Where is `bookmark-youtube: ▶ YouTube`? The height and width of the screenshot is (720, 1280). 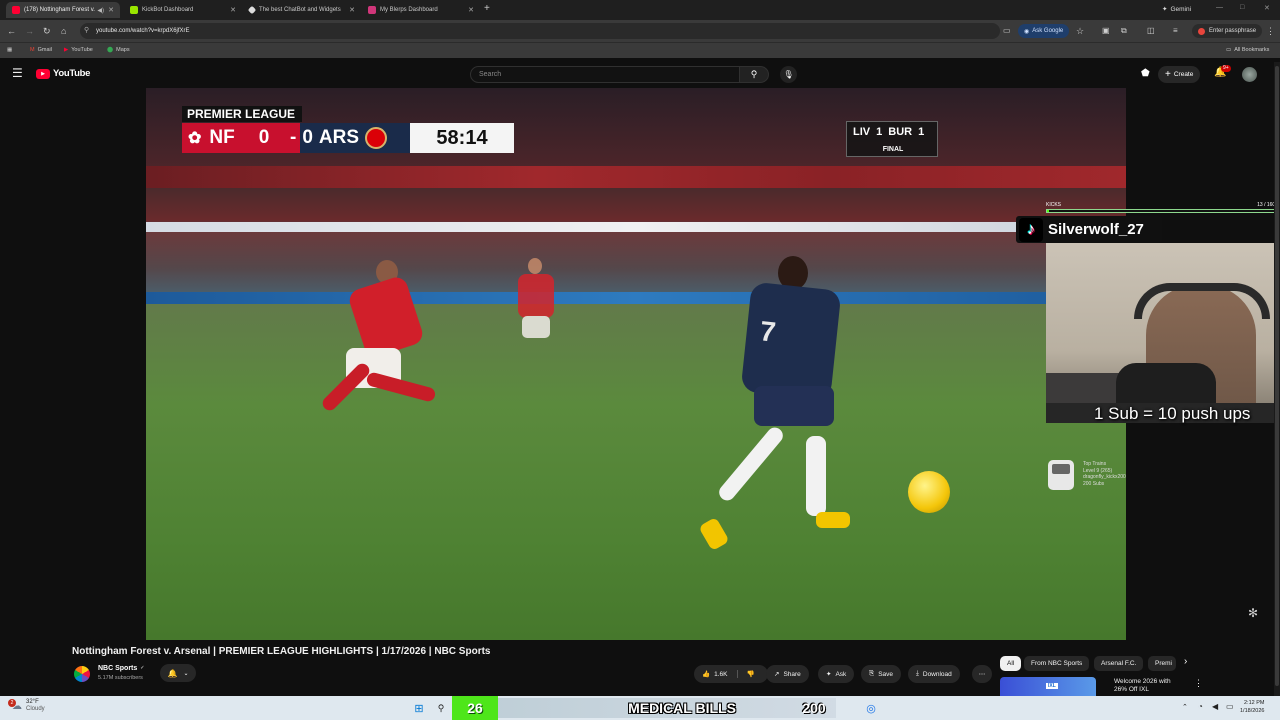 bookmark-youtube: ▶ YouTube is located at coordinates (78, 50).